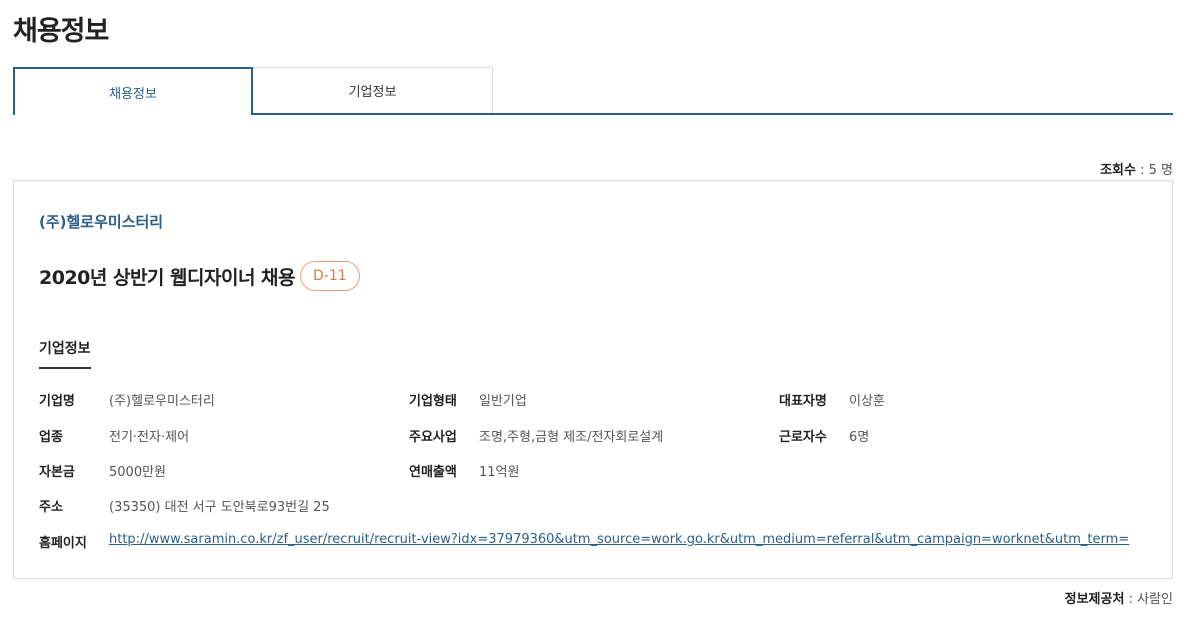 This screenshot has height=622, width=1189. I want to click on info-source: 정보제공처 : 사람인, so click(1119, 597).